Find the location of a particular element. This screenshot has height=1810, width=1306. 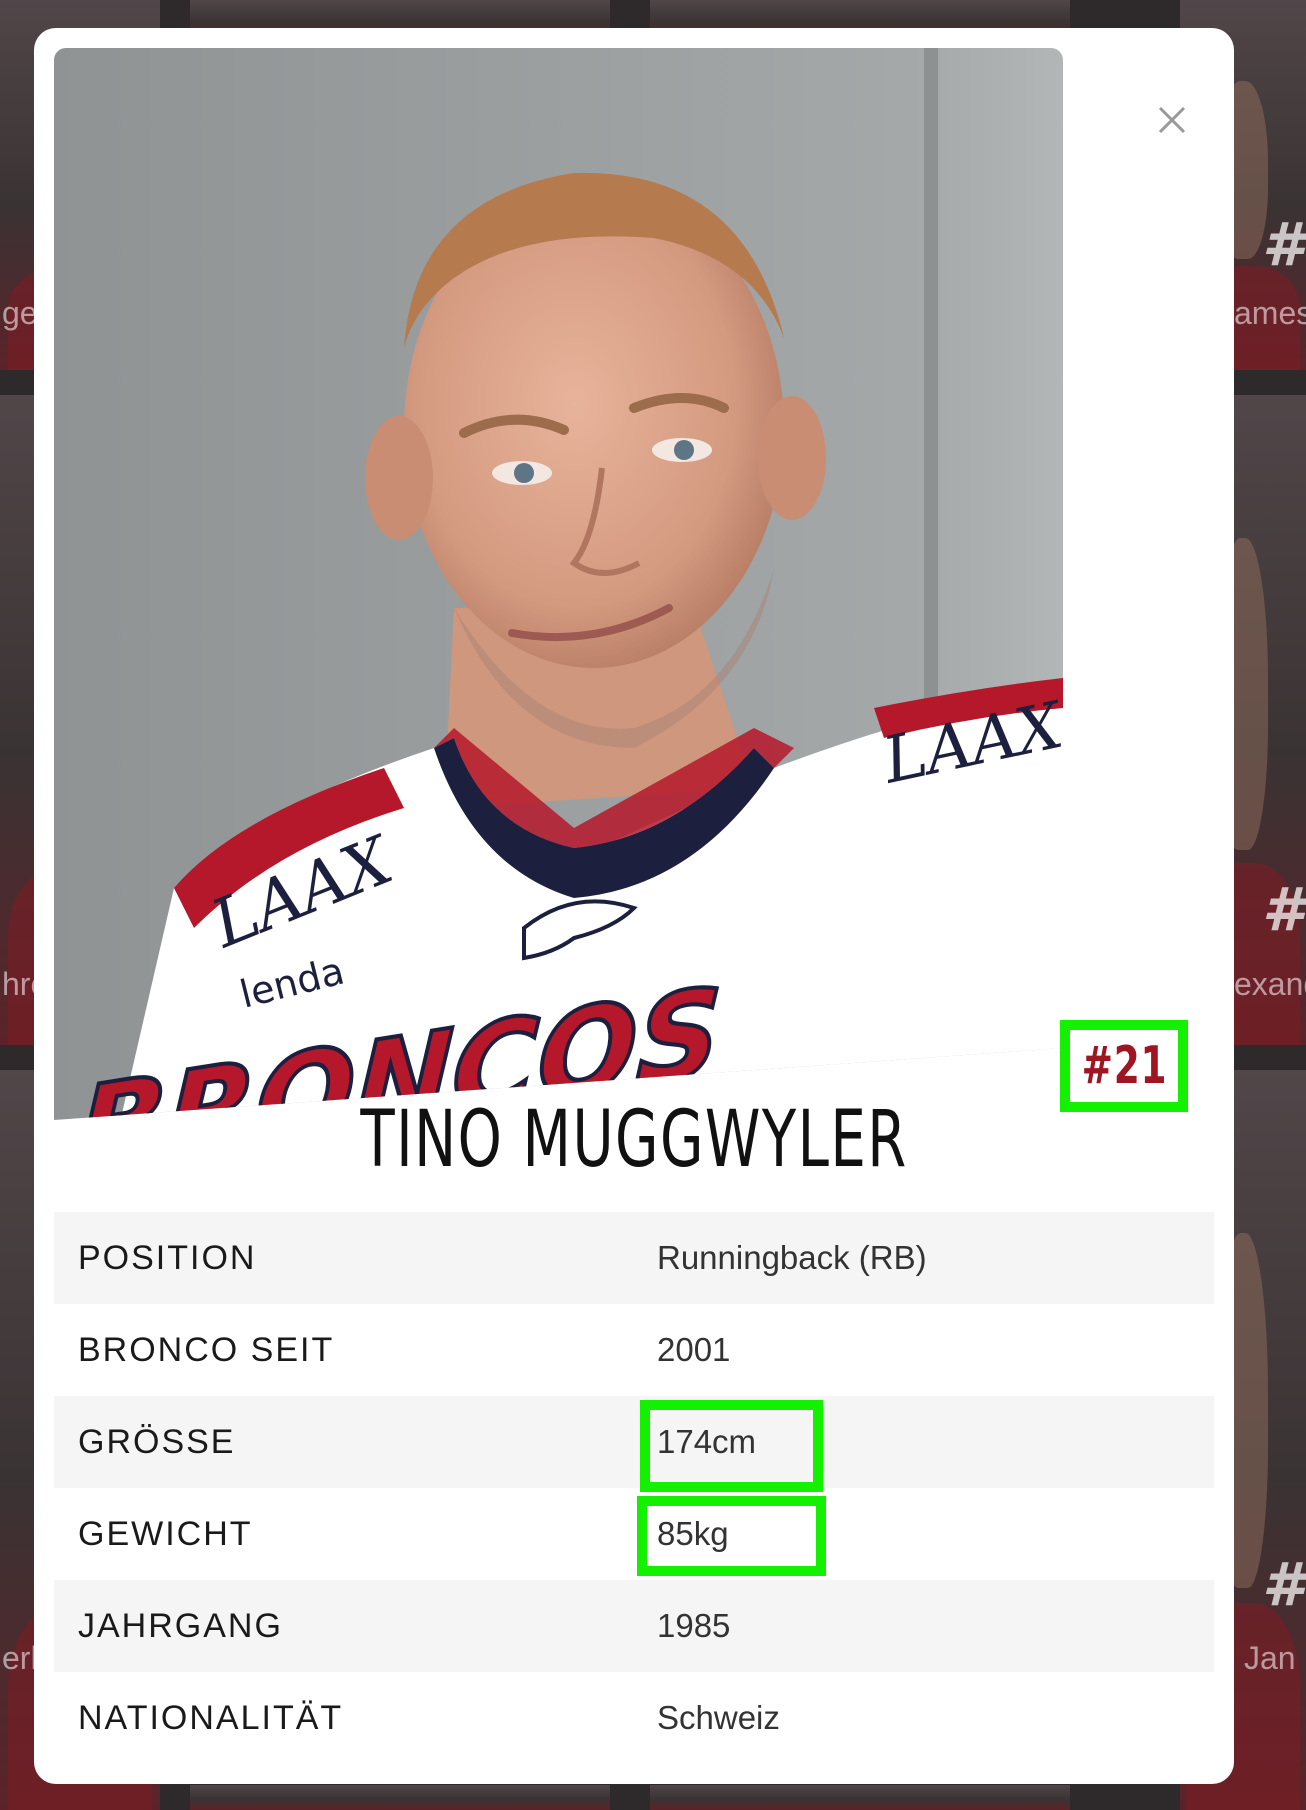

roster-name: Jan is located at coordinates (1270, 1658).